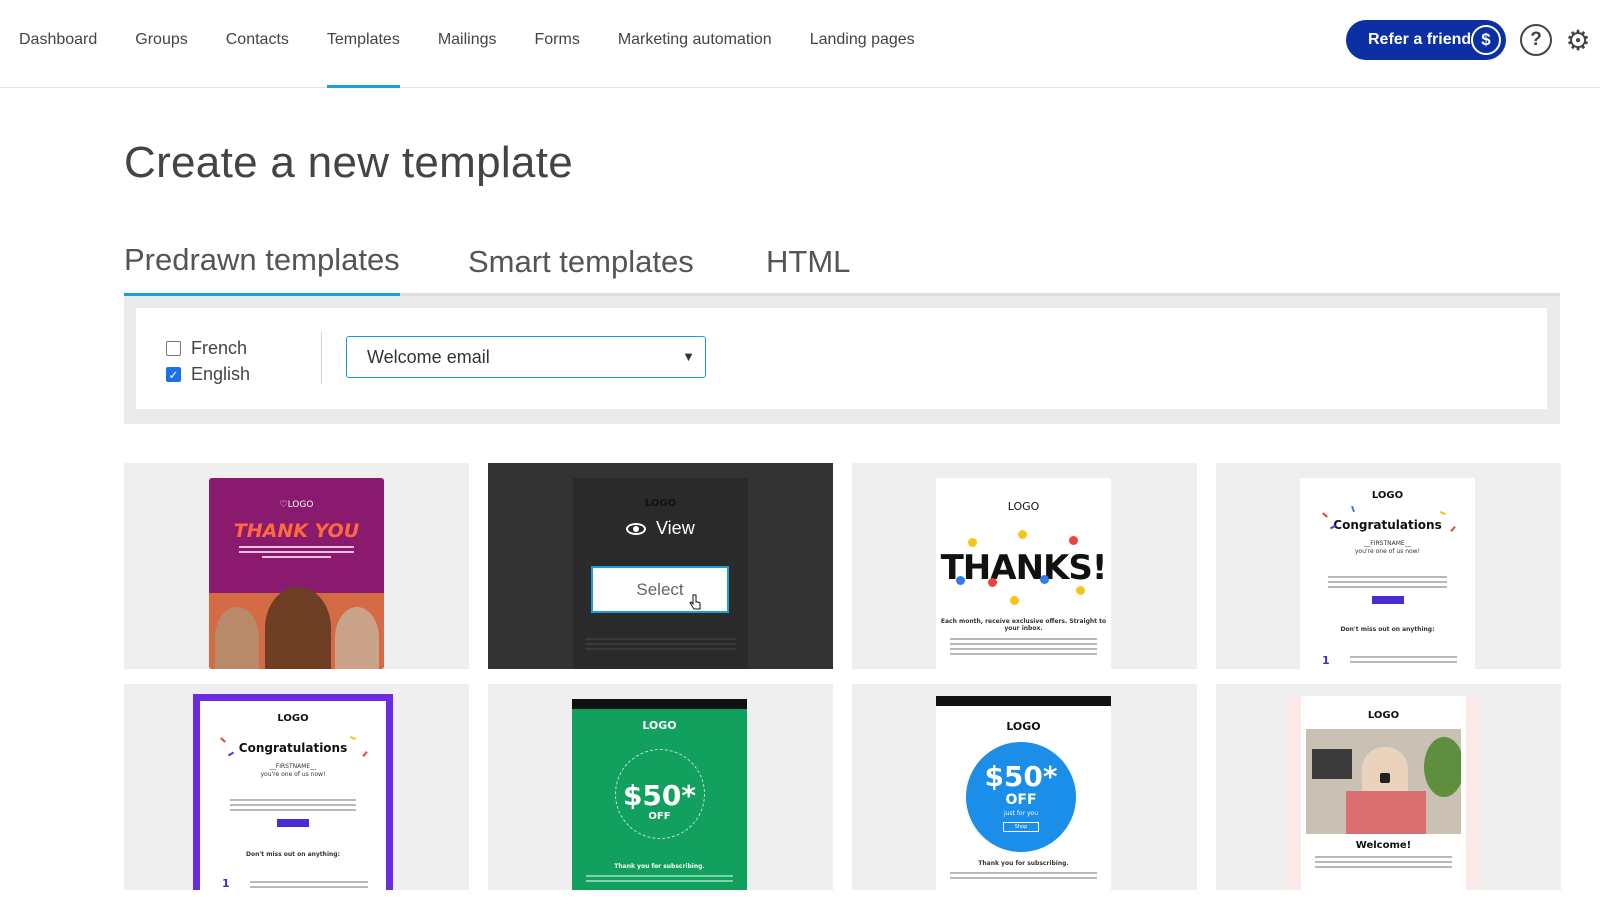  I want to click on template-card-welcome-kitchen: LOGO Welcome!, so click(1388, 787).